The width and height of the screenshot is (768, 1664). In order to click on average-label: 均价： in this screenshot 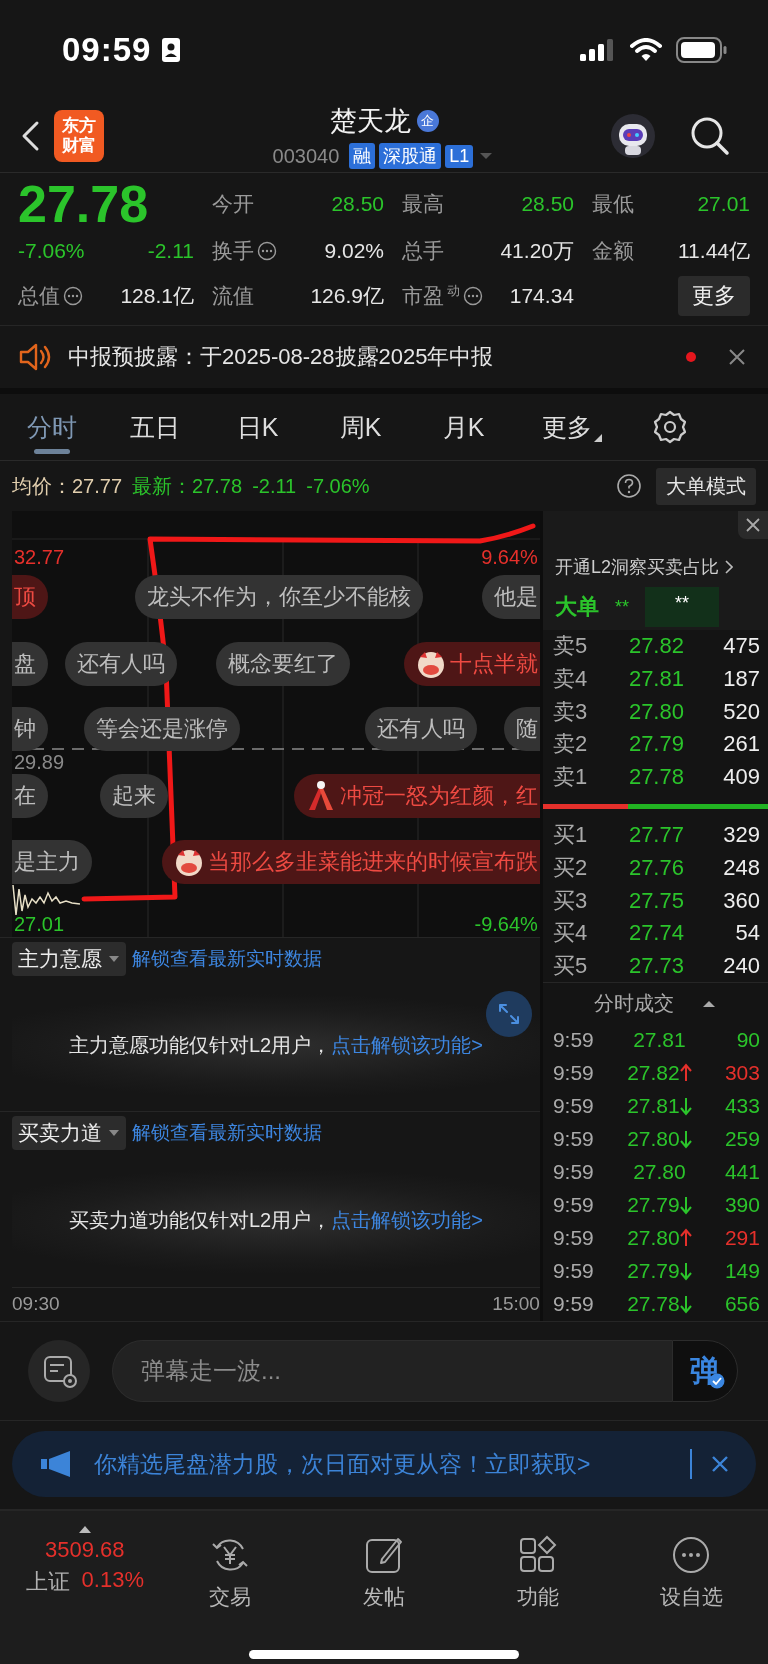, I will do `click(42, 486)`.